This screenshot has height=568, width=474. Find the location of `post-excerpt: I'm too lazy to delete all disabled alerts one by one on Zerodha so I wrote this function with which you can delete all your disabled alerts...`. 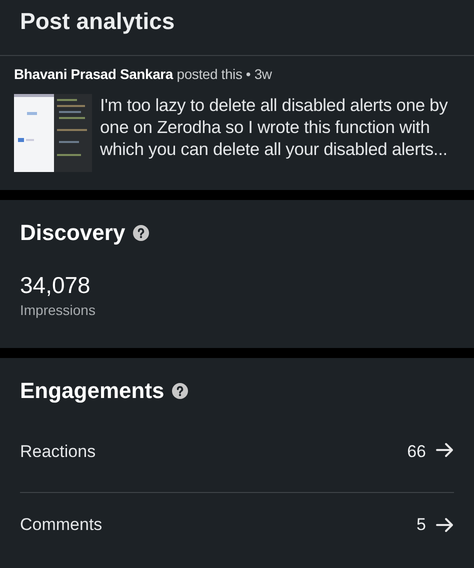

post-excerpt: I'm too lazy to delete all disabled alerts one by one on Zerodha so I wrote this function with which you can delete all your disabled alerts... is located at coordinates (280, 127).